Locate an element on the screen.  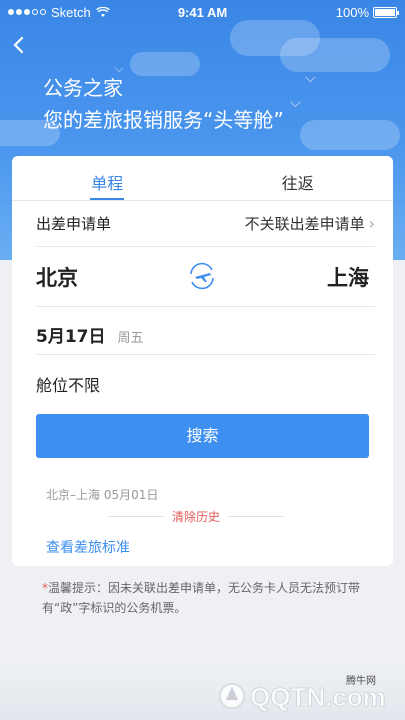
view-travel-standard-link: 查看差旅标准 is located at coordinates (88, 547).